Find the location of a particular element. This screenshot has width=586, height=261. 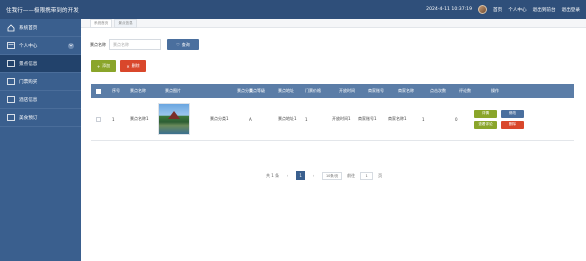

column-header: 点击次数 is located at coordinates (438, 90).